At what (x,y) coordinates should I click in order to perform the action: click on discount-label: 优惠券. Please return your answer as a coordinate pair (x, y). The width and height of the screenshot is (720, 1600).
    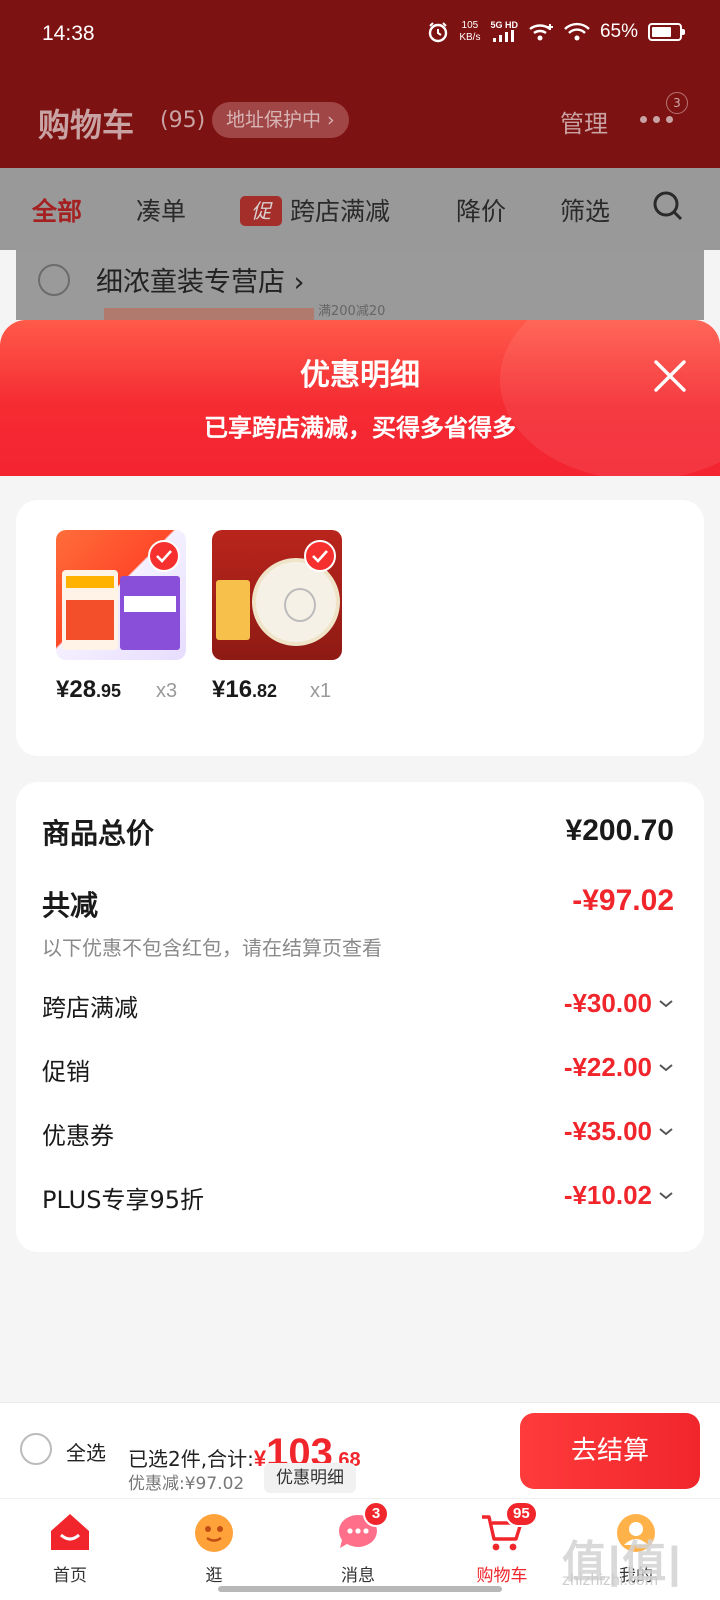
    Looking at the image, I should click on (78, 1136).